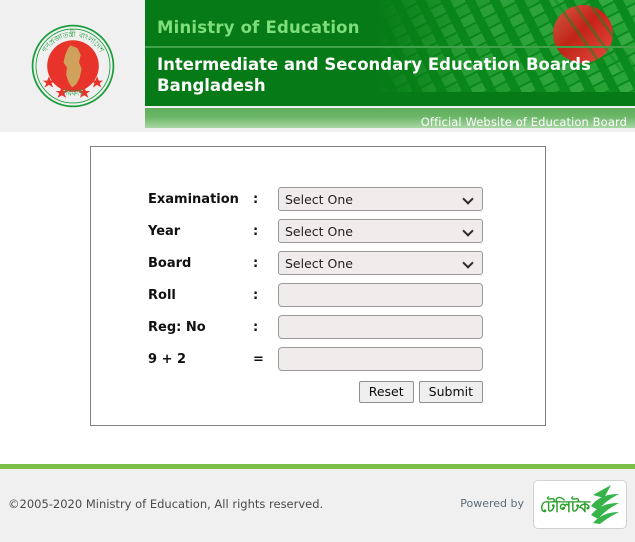  Describe the element at coordinates (319, 231) in the screenshot. I see `year-select-value: Select One` at that location.